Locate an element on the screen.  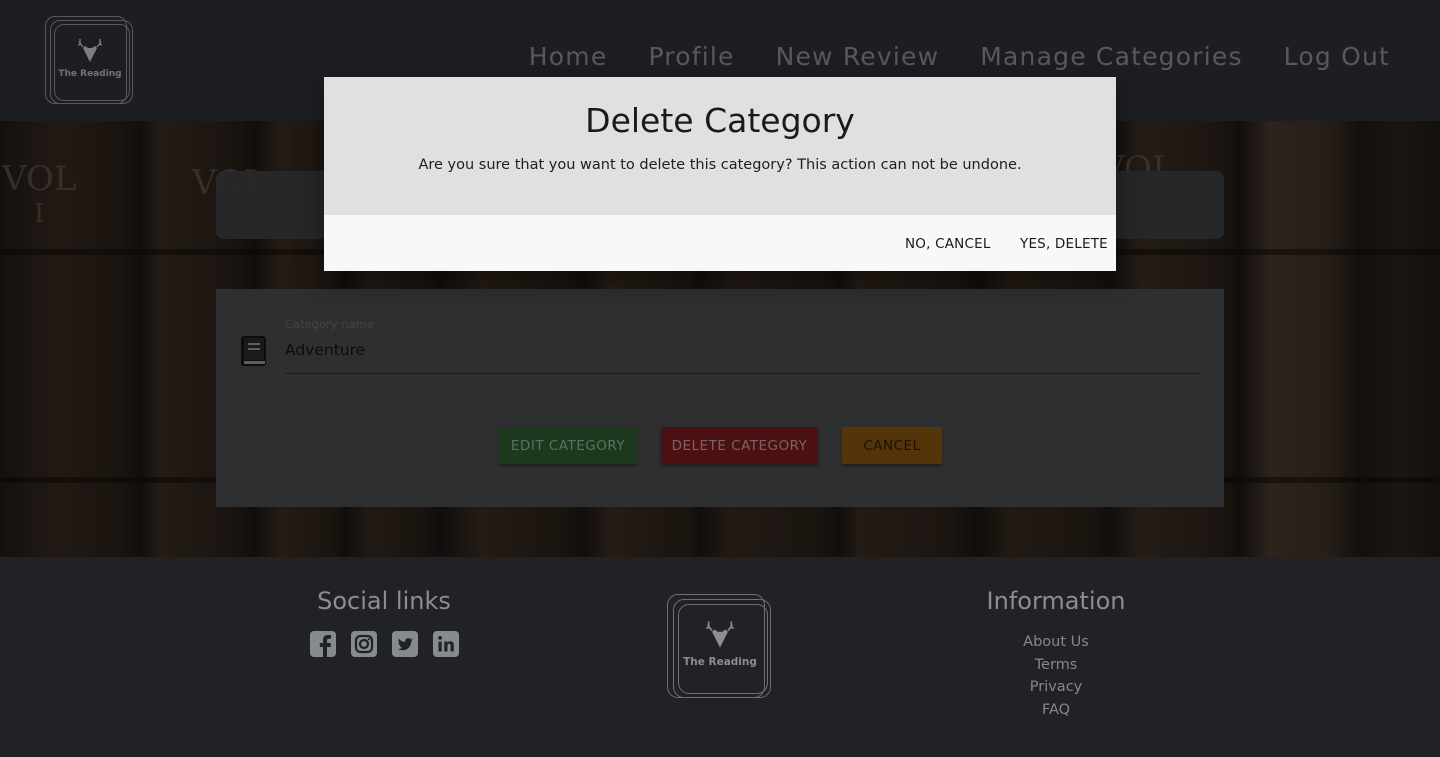
facebook-icon is located at coordinates (323, 644).